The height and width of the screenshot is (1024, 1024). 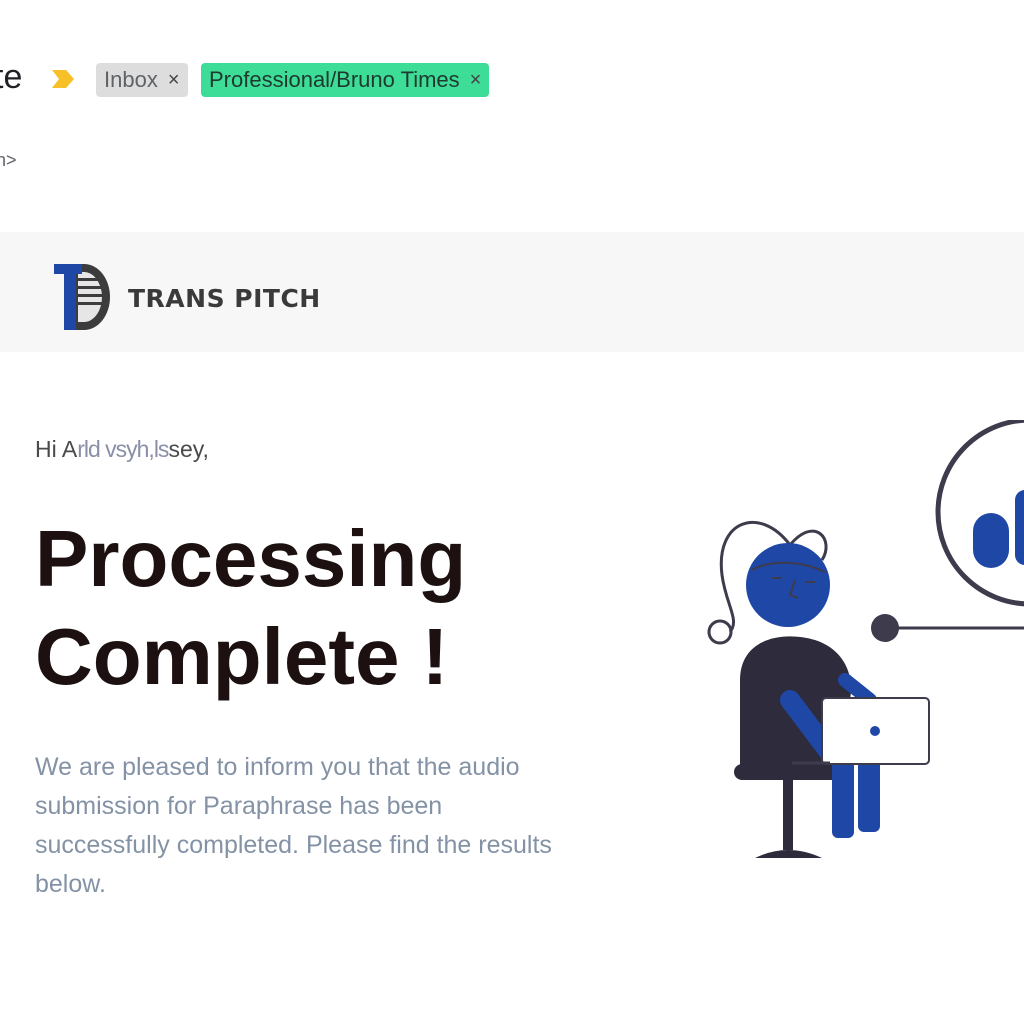 I want to click on label-professional: Professional/Bruno Times ×, so click(x=345, y=80).